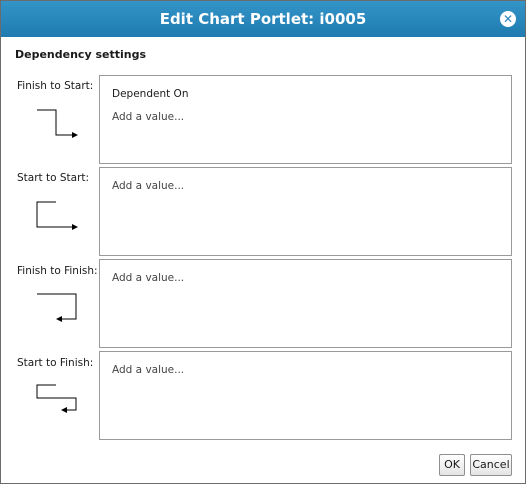 This screenshot has height=484, width=526. I want to click on ok-button: OK, so click(452, 465).